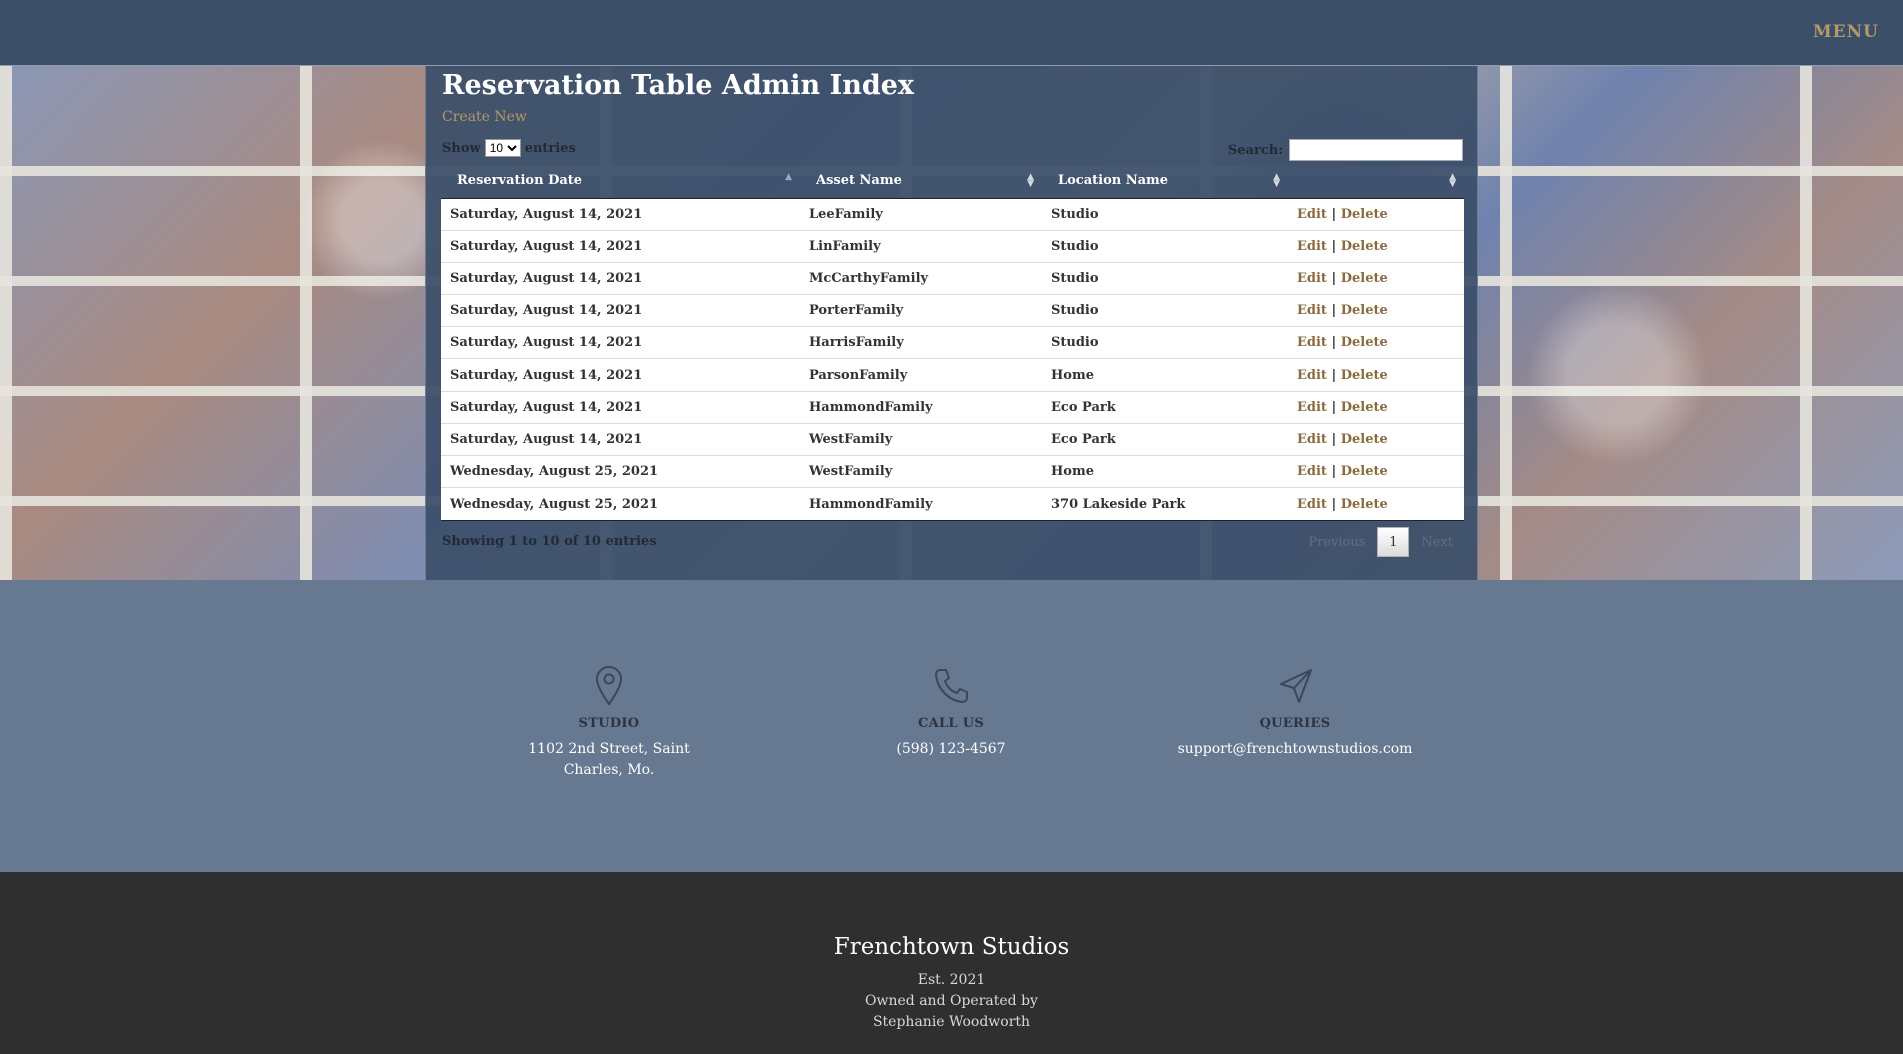 Image resolution: width=1903 pixels, height=1054 pixels. I want to click on column-header-label: Reservation Date, so click(520, 181).